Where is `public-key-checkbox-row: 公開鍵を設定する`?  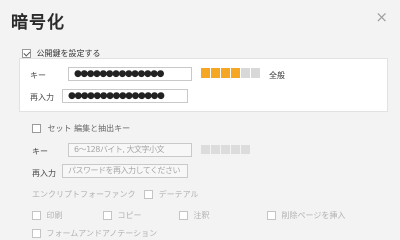
public-key-checkbox-row: 公開鍵を設定する is located at coordinates (61, 53).